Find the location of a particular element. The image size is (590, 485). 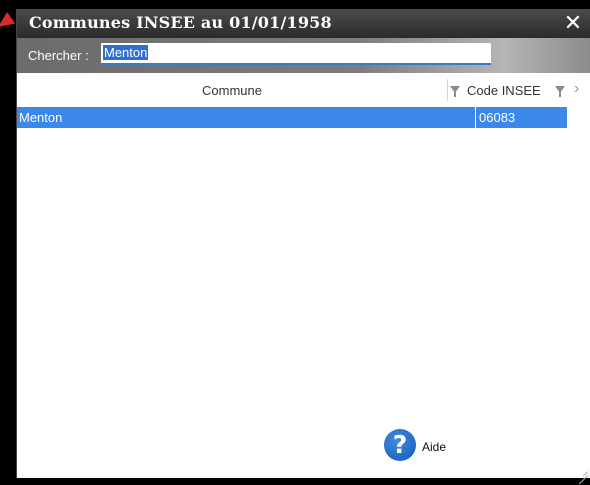

help-icon: ? is located at coordinates (400, 445).